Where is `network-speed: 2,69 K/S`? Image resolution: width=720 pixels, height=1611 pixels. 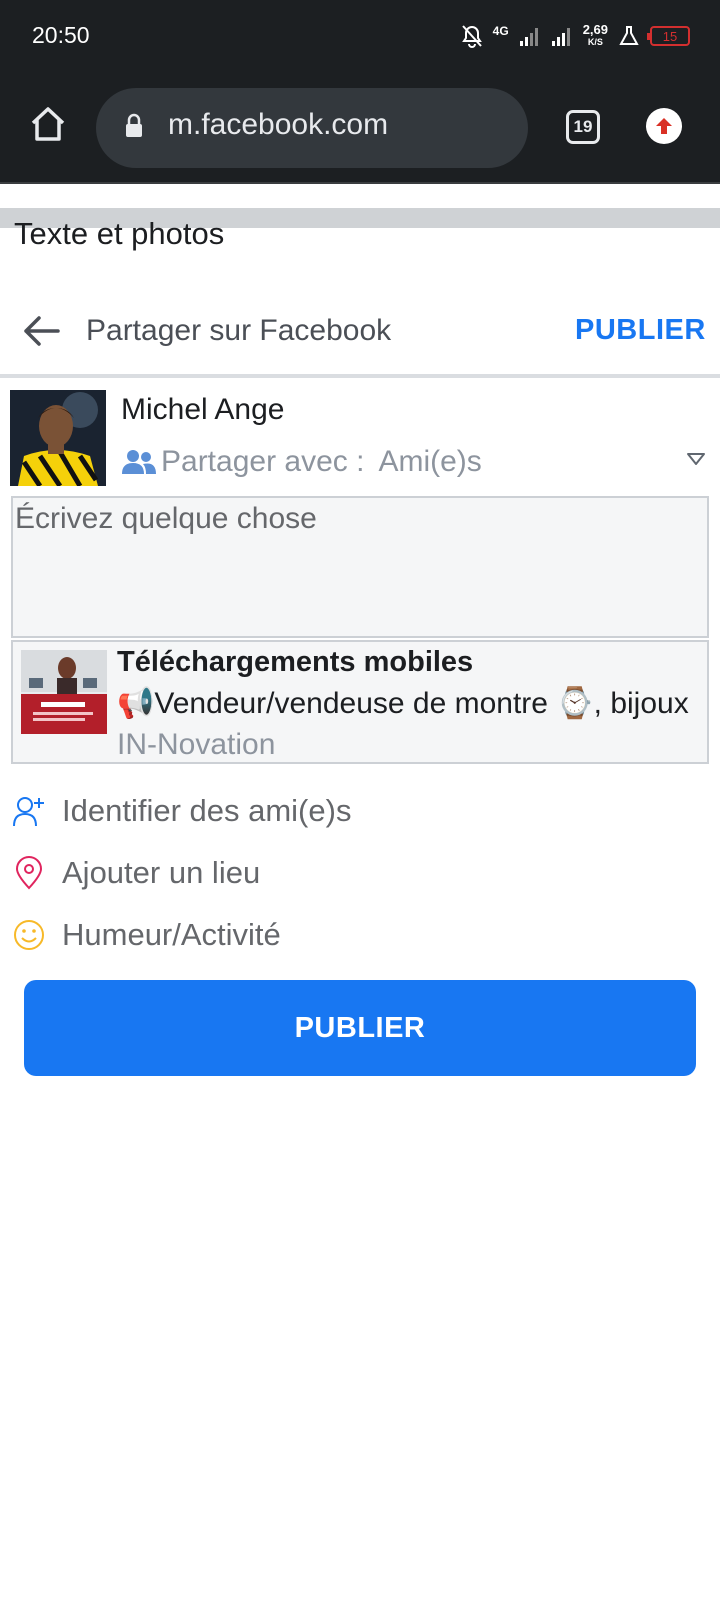 network-speed: 2,69 K/S is located at coordinates (595, 35).